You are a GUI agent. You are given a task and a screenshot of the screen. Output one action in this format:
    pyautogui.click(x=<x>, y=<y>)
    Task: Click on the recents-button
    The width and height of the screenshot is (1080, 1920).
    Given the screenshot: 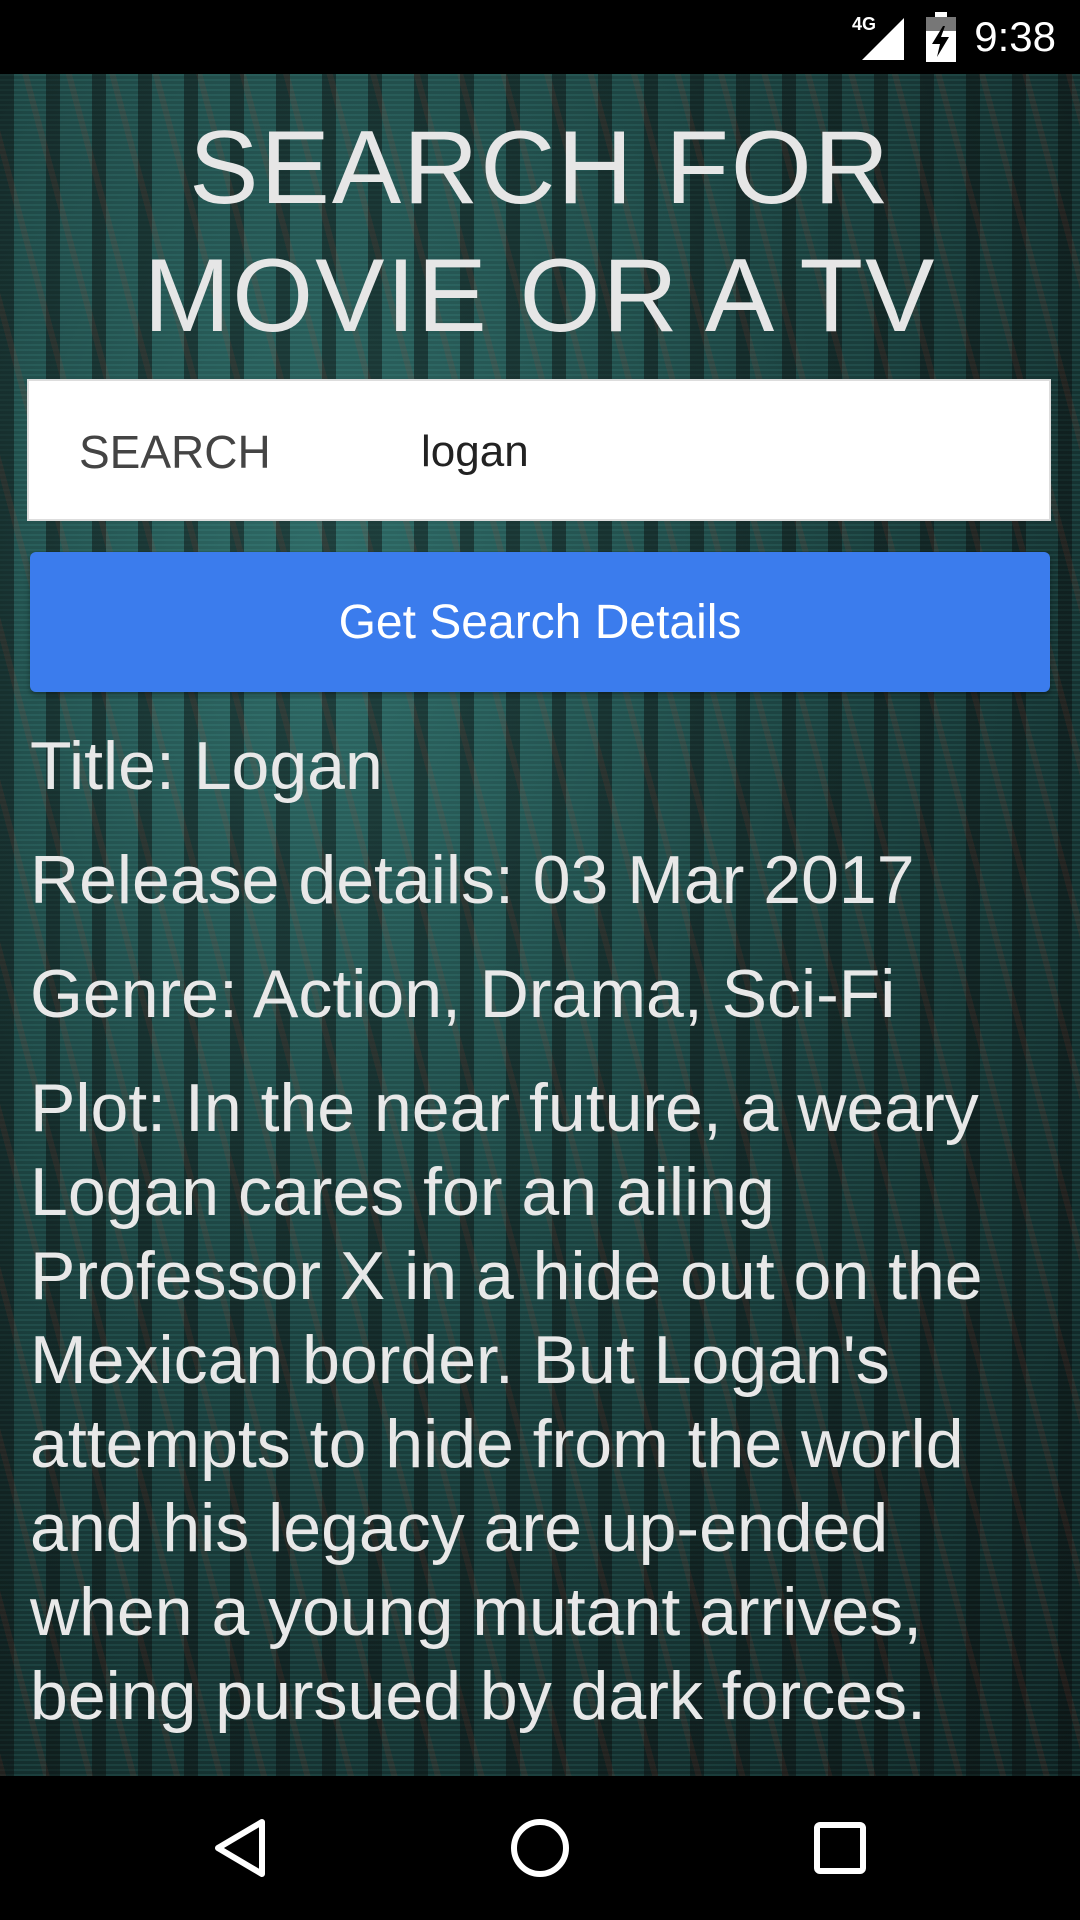 What is the action you would take?
    pyautogui.click(x=840, y=1848)
    